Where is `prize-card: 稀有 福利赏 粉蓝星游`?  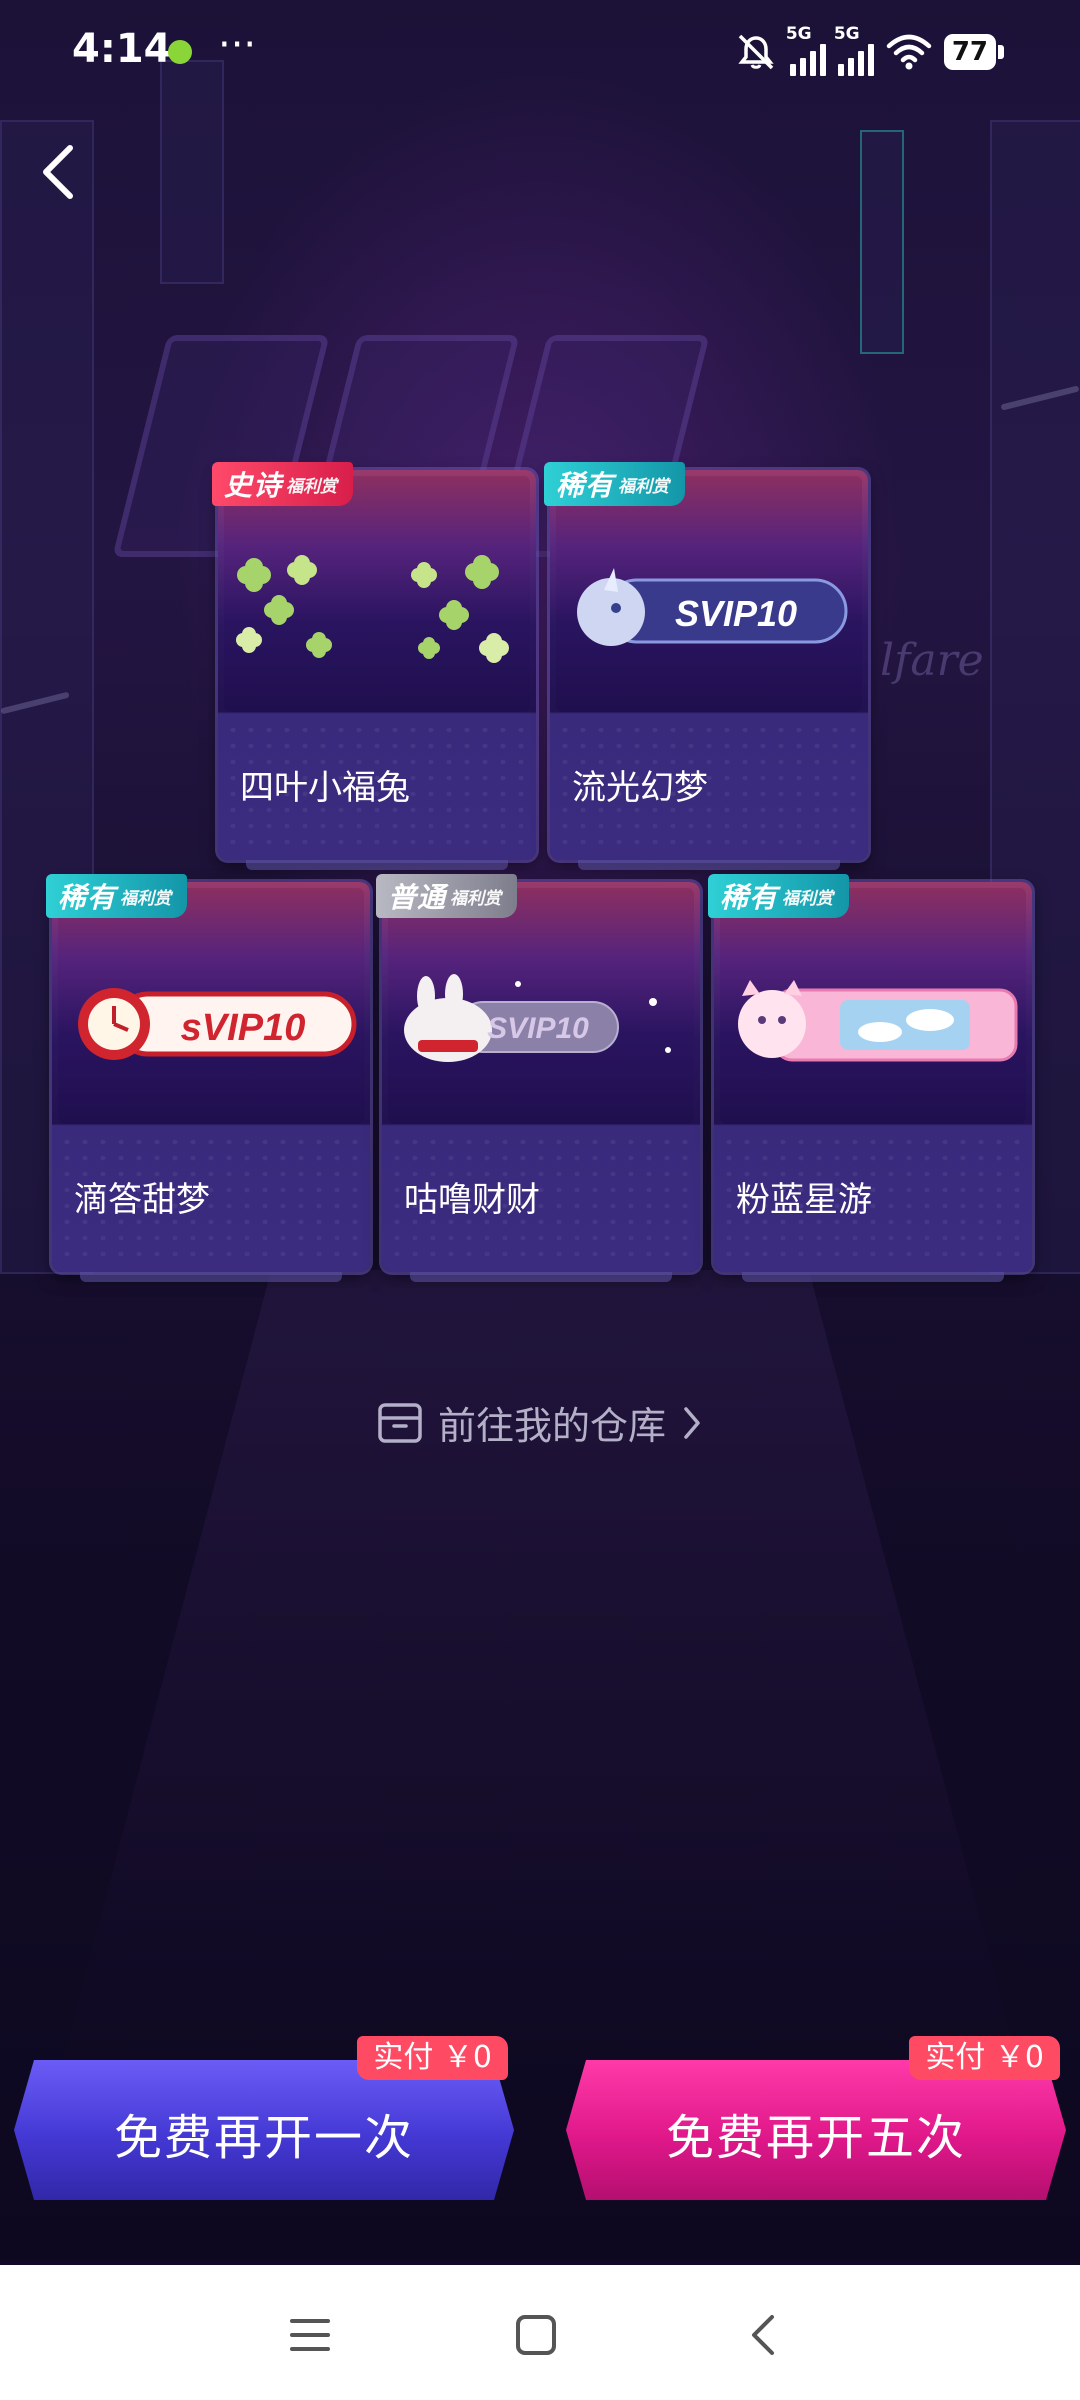 prize-card: 稀有 福利赏 粉蓝星游 is located at coordinates (870, 1078).